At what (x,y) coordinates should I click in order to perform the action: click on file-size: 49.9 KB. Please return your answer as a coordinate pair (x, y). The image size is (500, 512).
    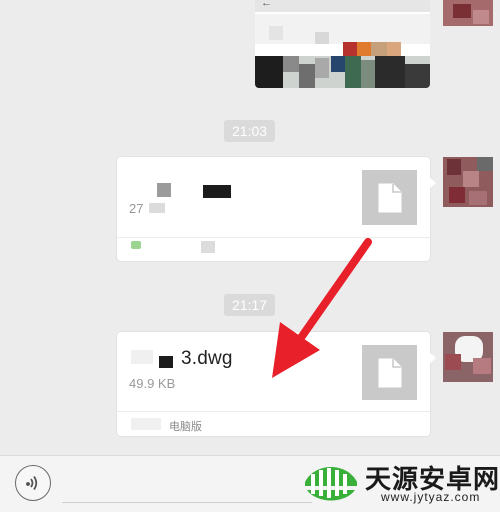
    Looking at the image, I should click on (152, 383).